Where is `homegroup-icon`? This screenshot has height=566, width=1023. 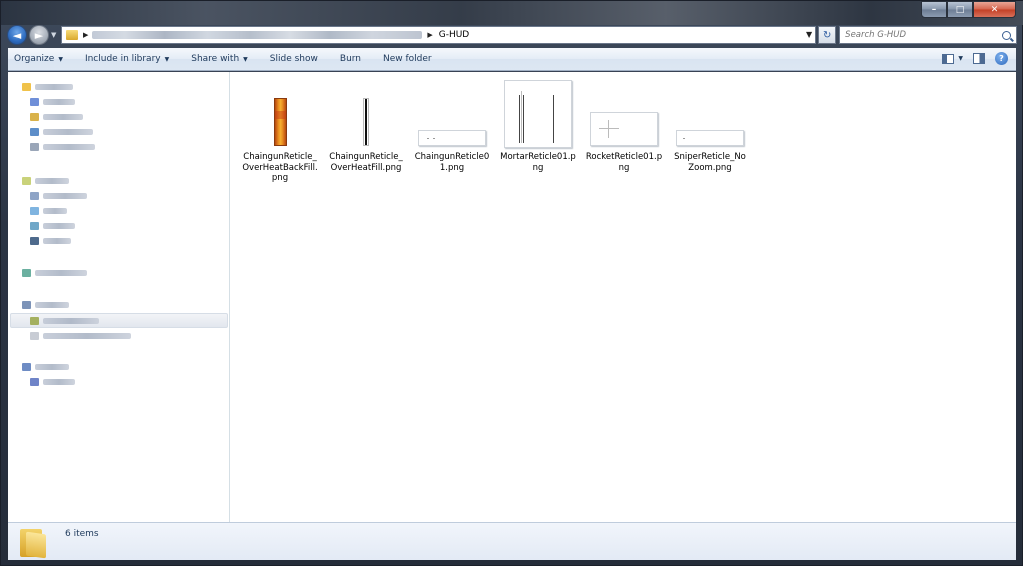
homegroup-icon is located at coordinates (26, 272).